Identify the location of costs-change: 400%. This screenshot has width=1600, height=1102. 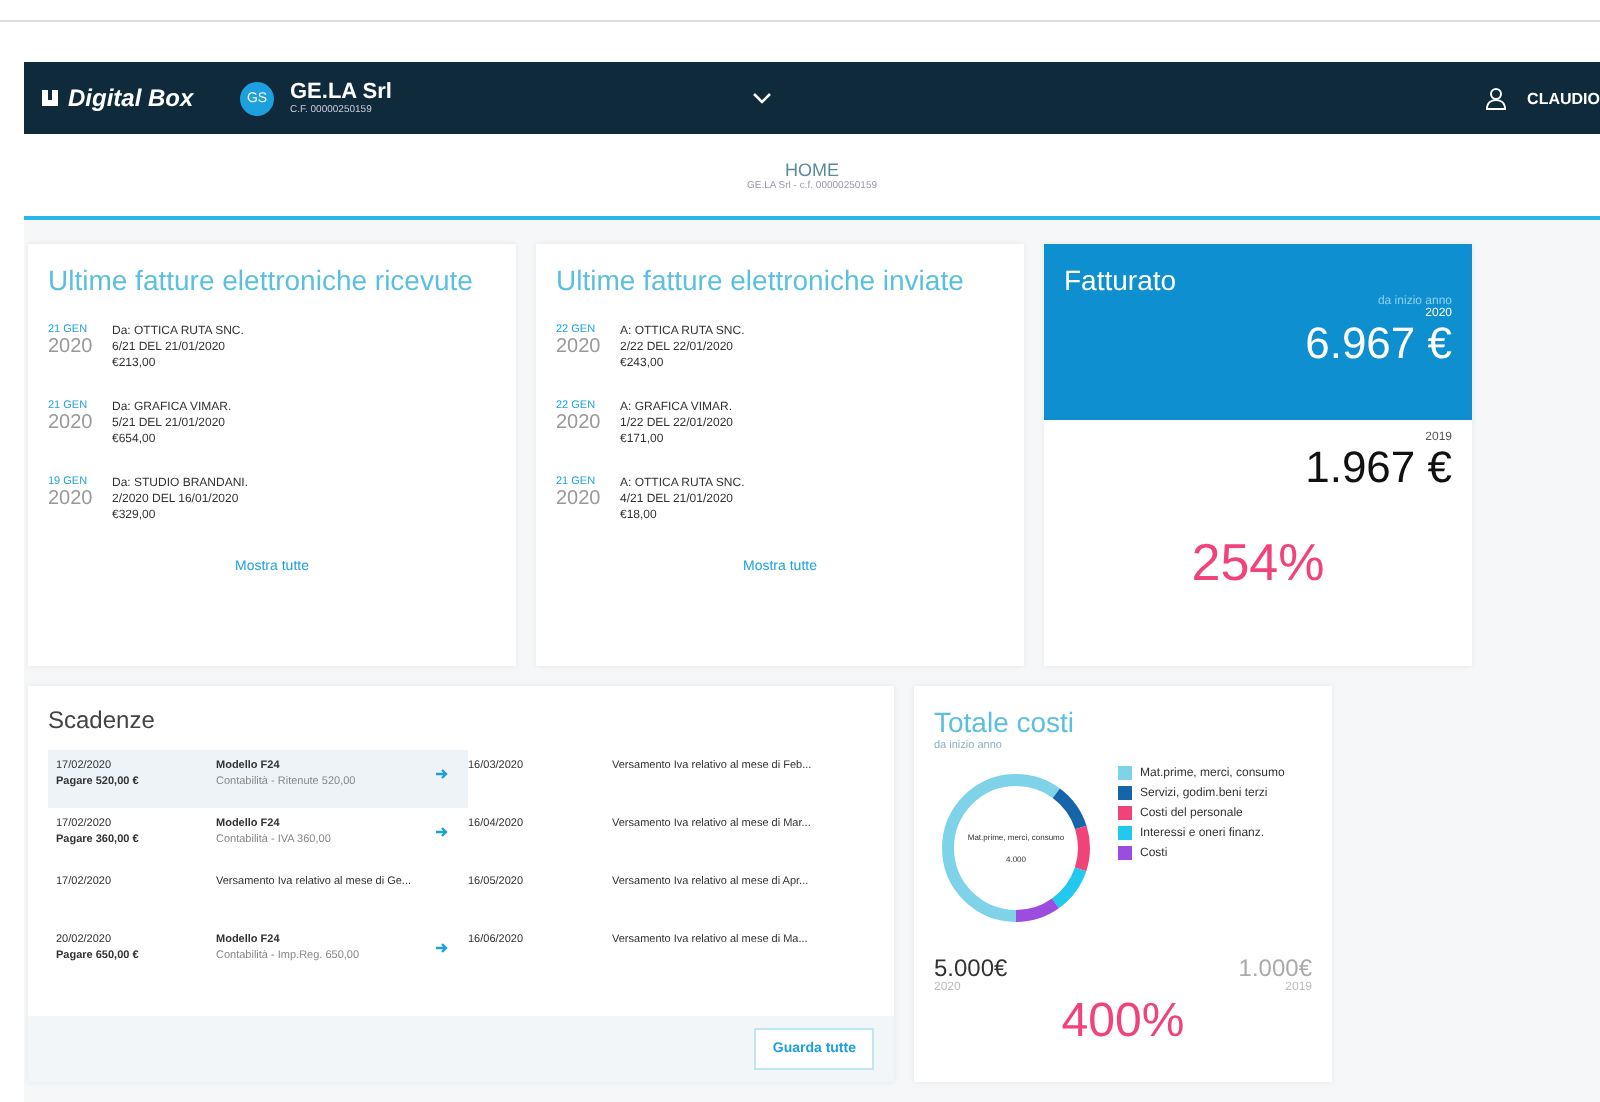
(1123, 1022).